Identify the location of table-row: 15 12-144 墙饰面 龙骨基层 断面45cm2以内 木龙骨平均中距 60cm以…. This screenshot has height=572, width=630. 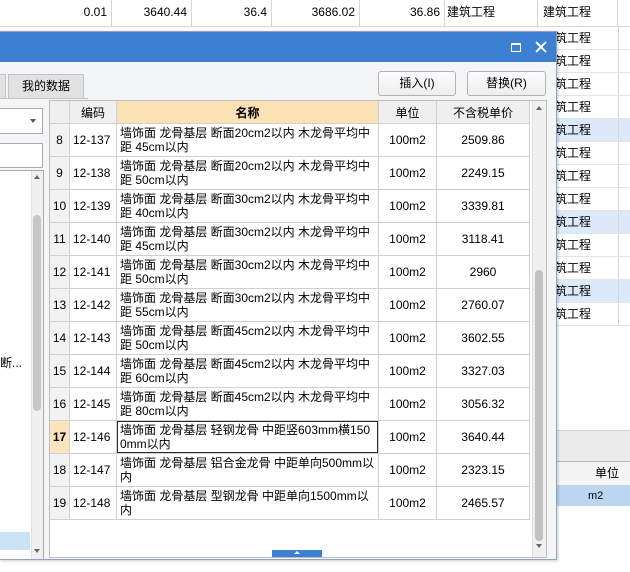
(290, 371).